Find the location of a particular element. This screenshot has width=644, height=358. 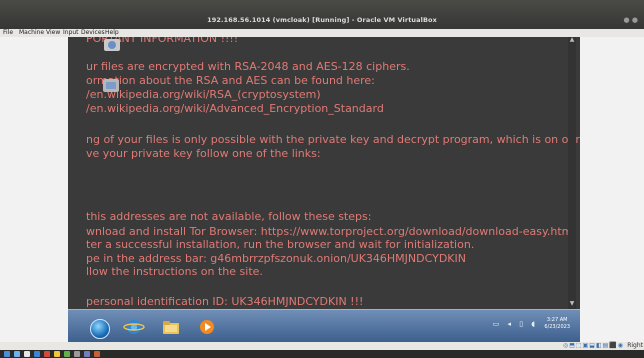

desktop-shortcut-icon: · is located at coordinates (112, 48).